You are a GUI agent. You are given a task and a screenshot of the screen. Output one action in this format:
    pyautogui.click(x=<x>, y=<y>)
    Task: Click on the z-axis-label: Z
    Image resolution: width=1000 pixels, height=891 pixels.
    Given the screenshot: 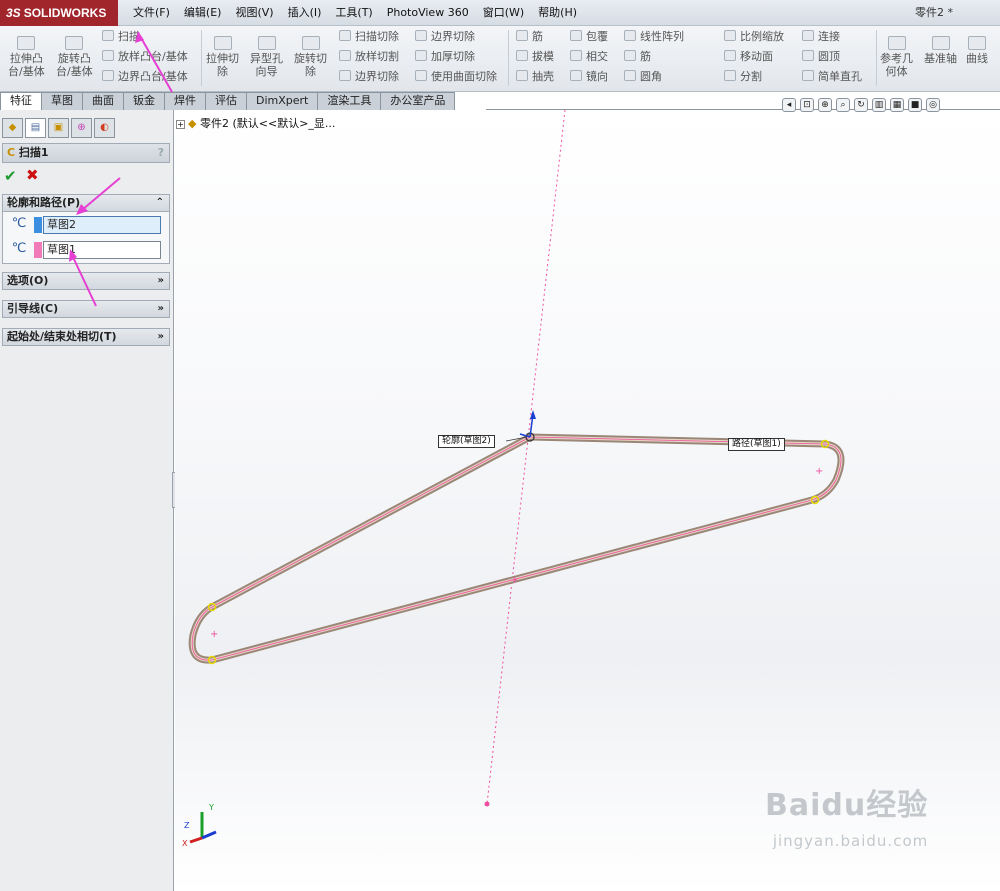 What is the action you would take?
    pyautogui.click(x=187, y=825)
    